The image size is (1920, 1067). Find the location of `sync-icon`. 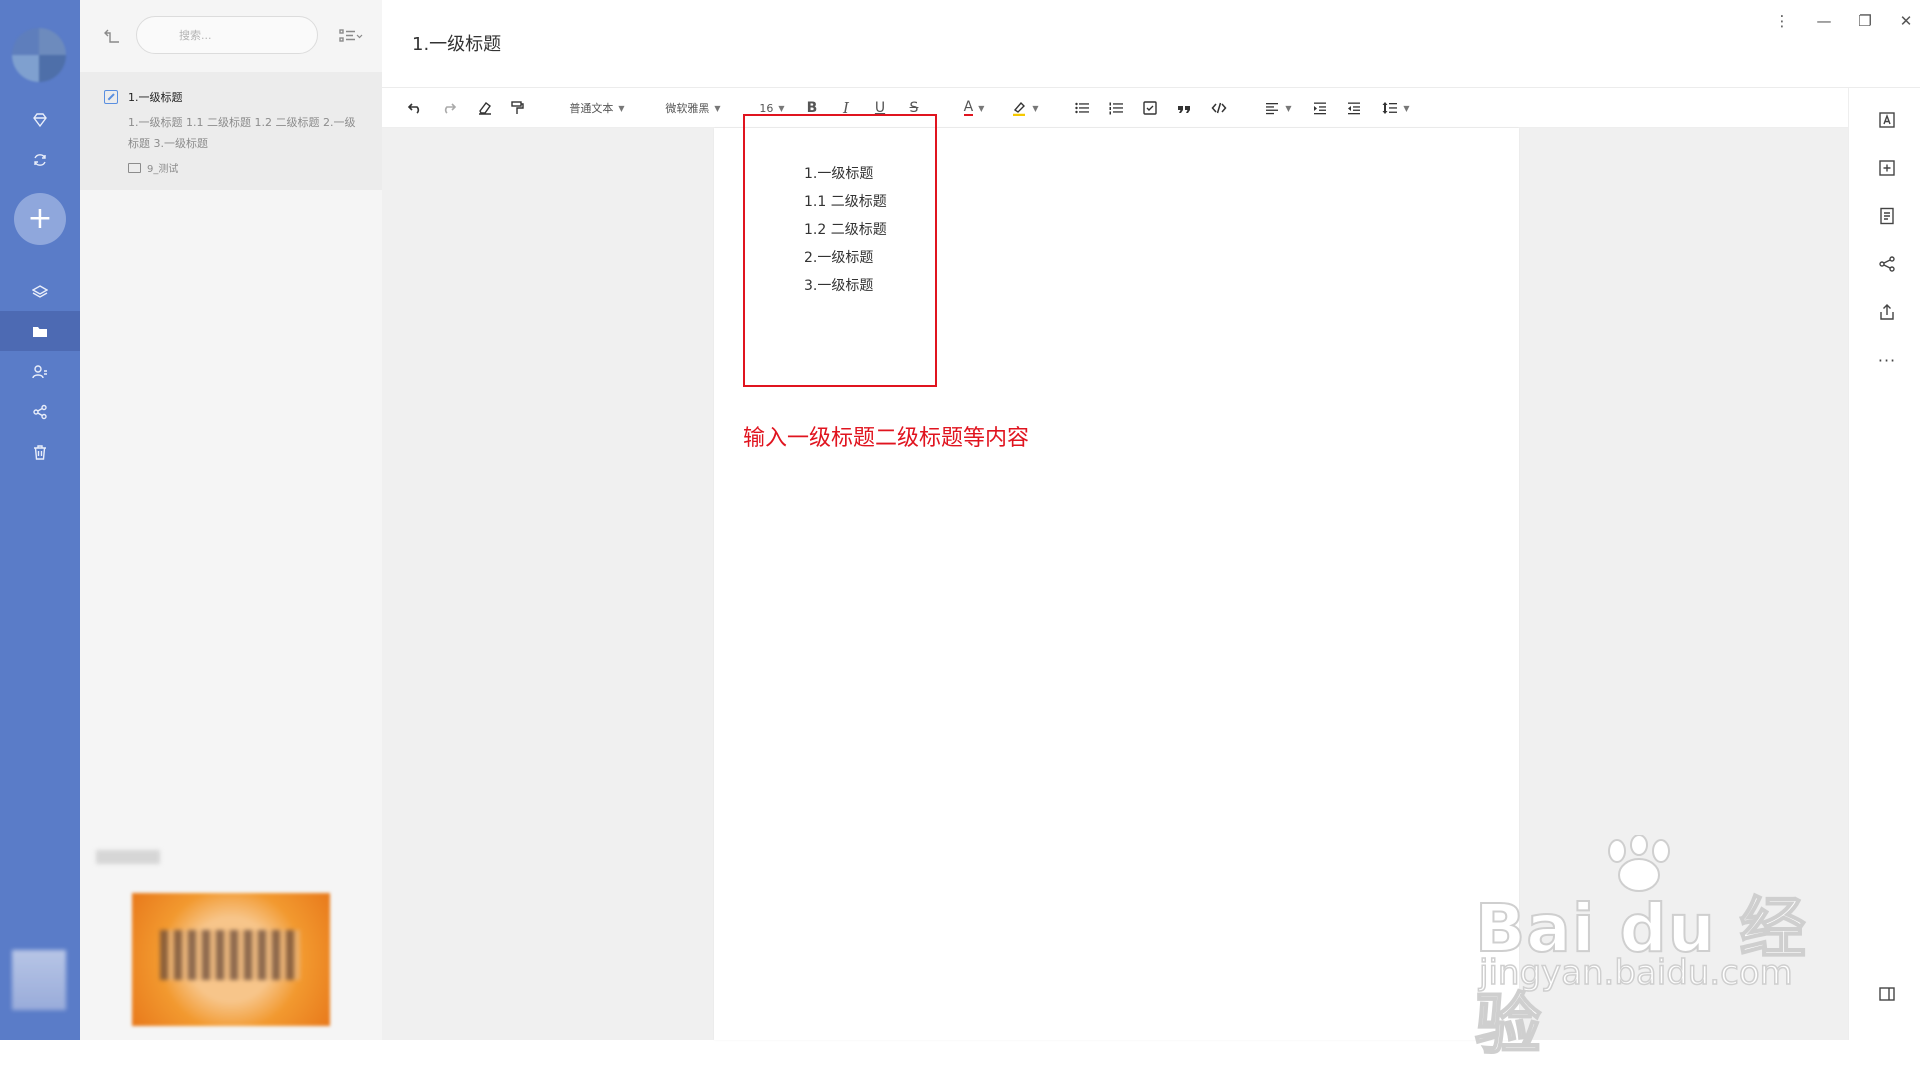

sync-icon is located at coordinates (40, 160).